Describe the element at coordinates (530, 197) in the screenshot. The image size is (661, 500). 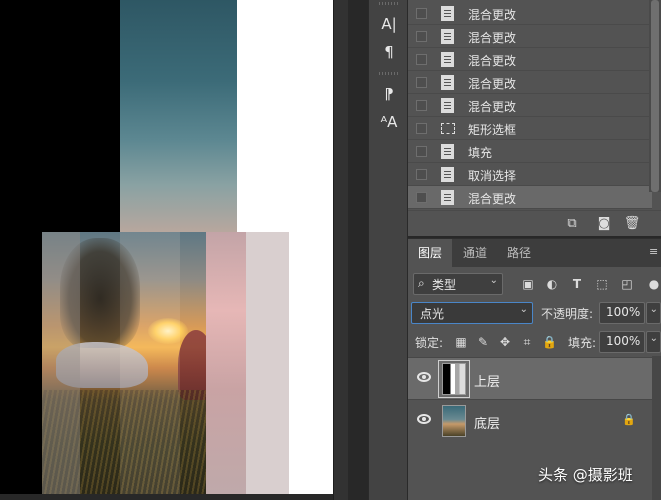
I see `history-item-selected: 混合更改` at that location.